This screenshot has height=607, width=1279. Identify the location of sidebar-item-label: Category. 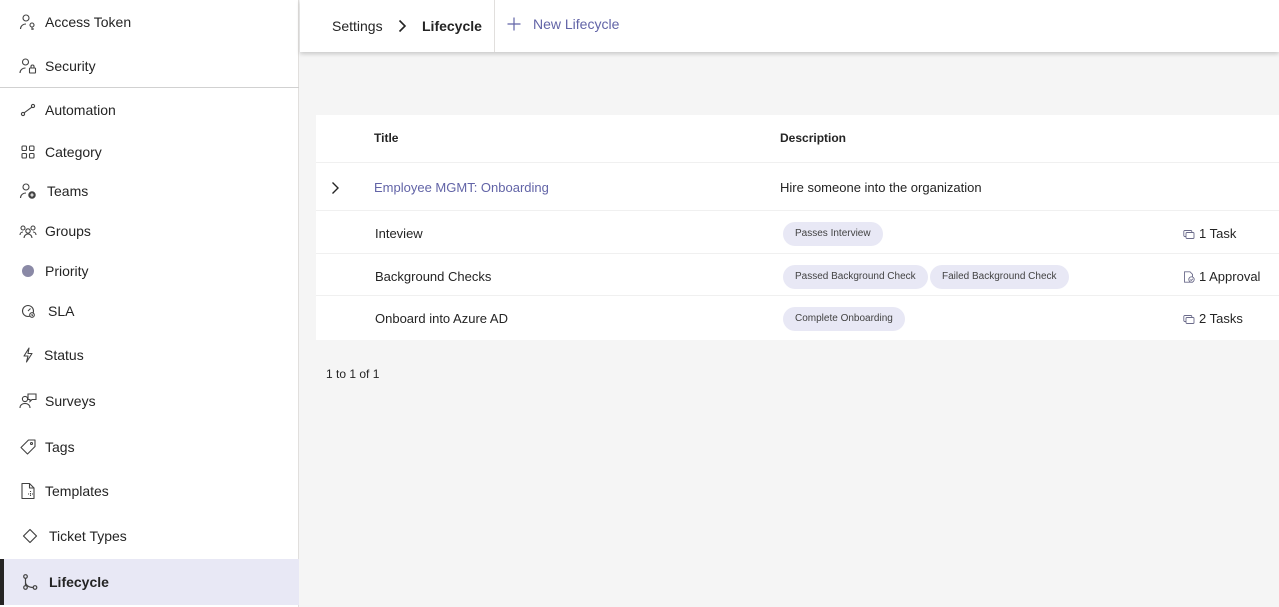
(73, 152).